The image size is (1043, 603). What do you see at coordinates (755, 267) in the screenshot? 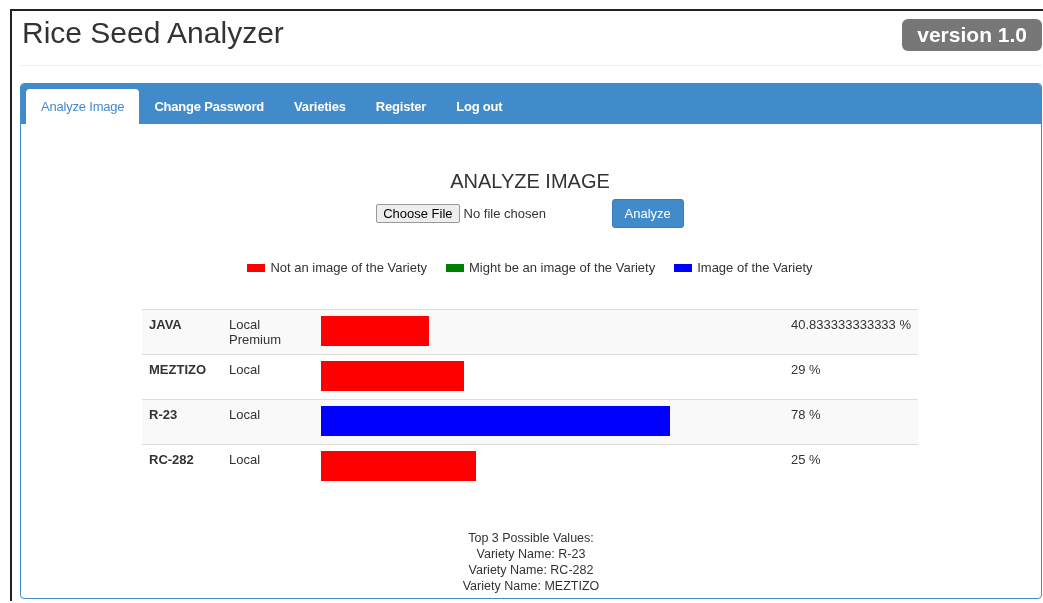
I see `legend-label: Image of the Variety` at bounding box center [755, 267].